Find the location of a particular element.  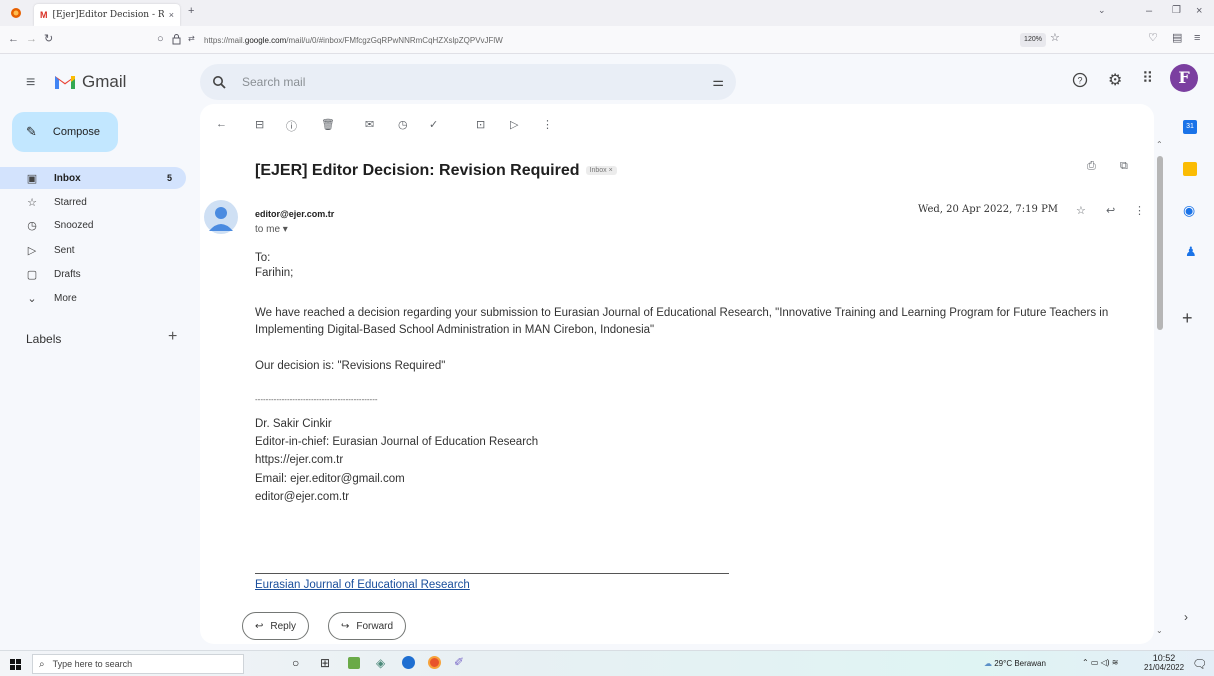

pocket-icon: ♡ is located at coordinates (1153, 38).